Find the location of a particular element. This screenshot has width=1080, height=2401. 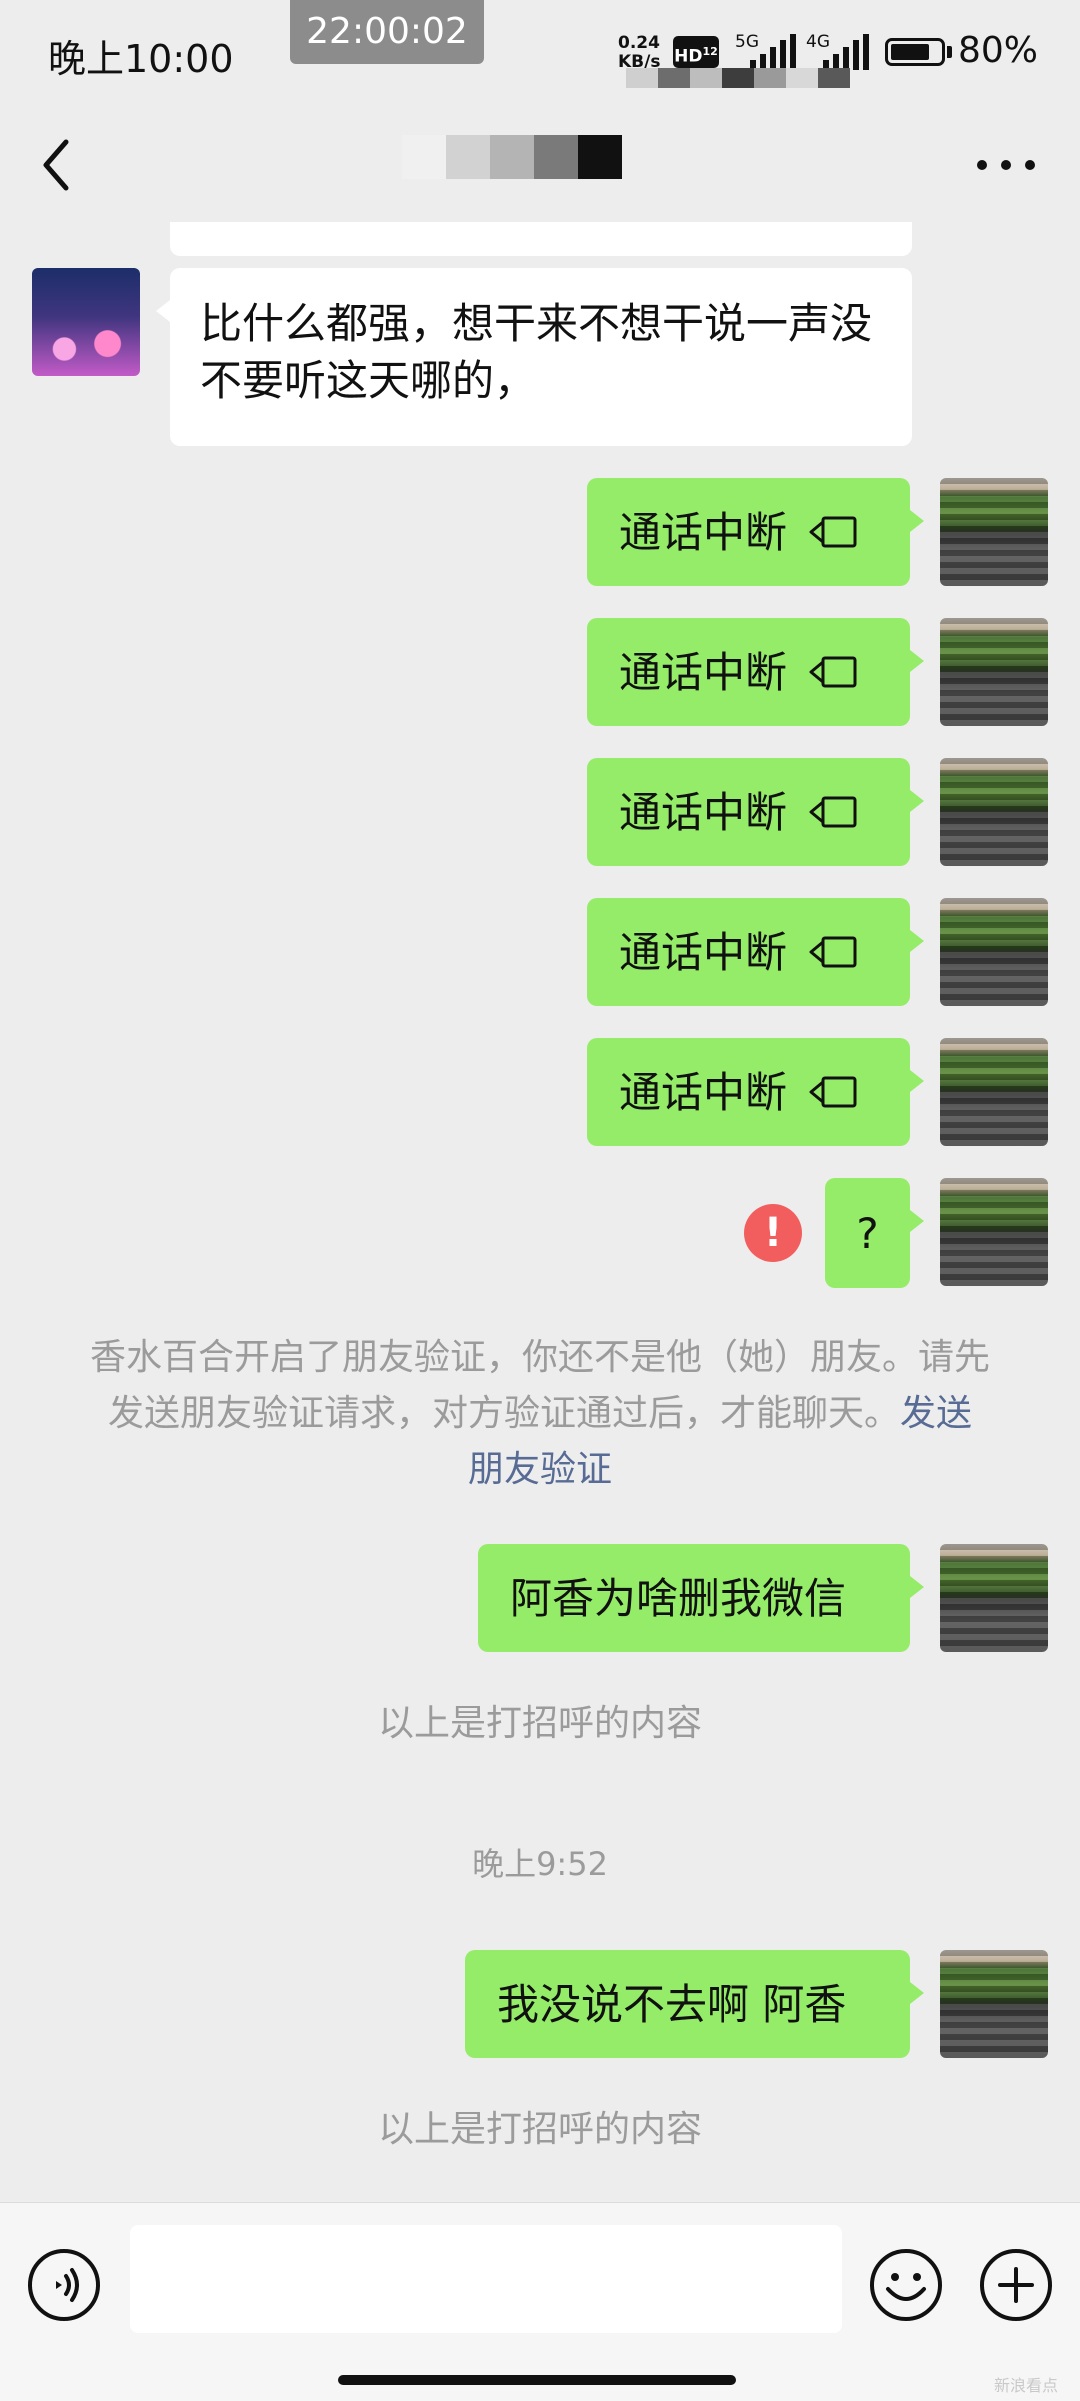

emoji-icon is located at coordinates (906, 2285).